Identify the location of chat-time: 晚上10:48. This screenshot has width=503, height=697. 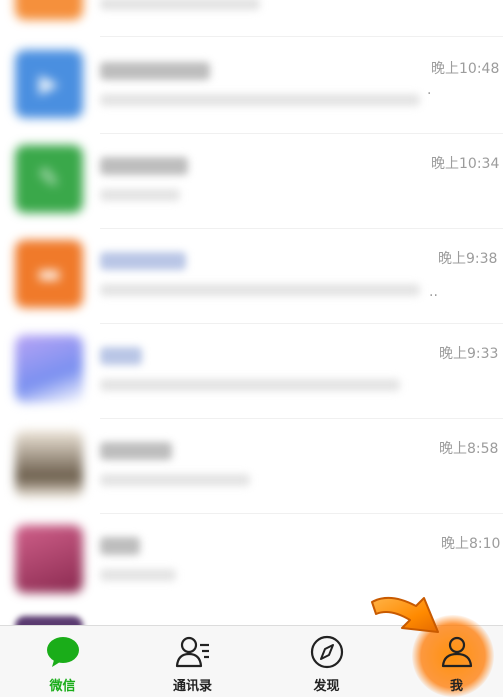
(465, 69).